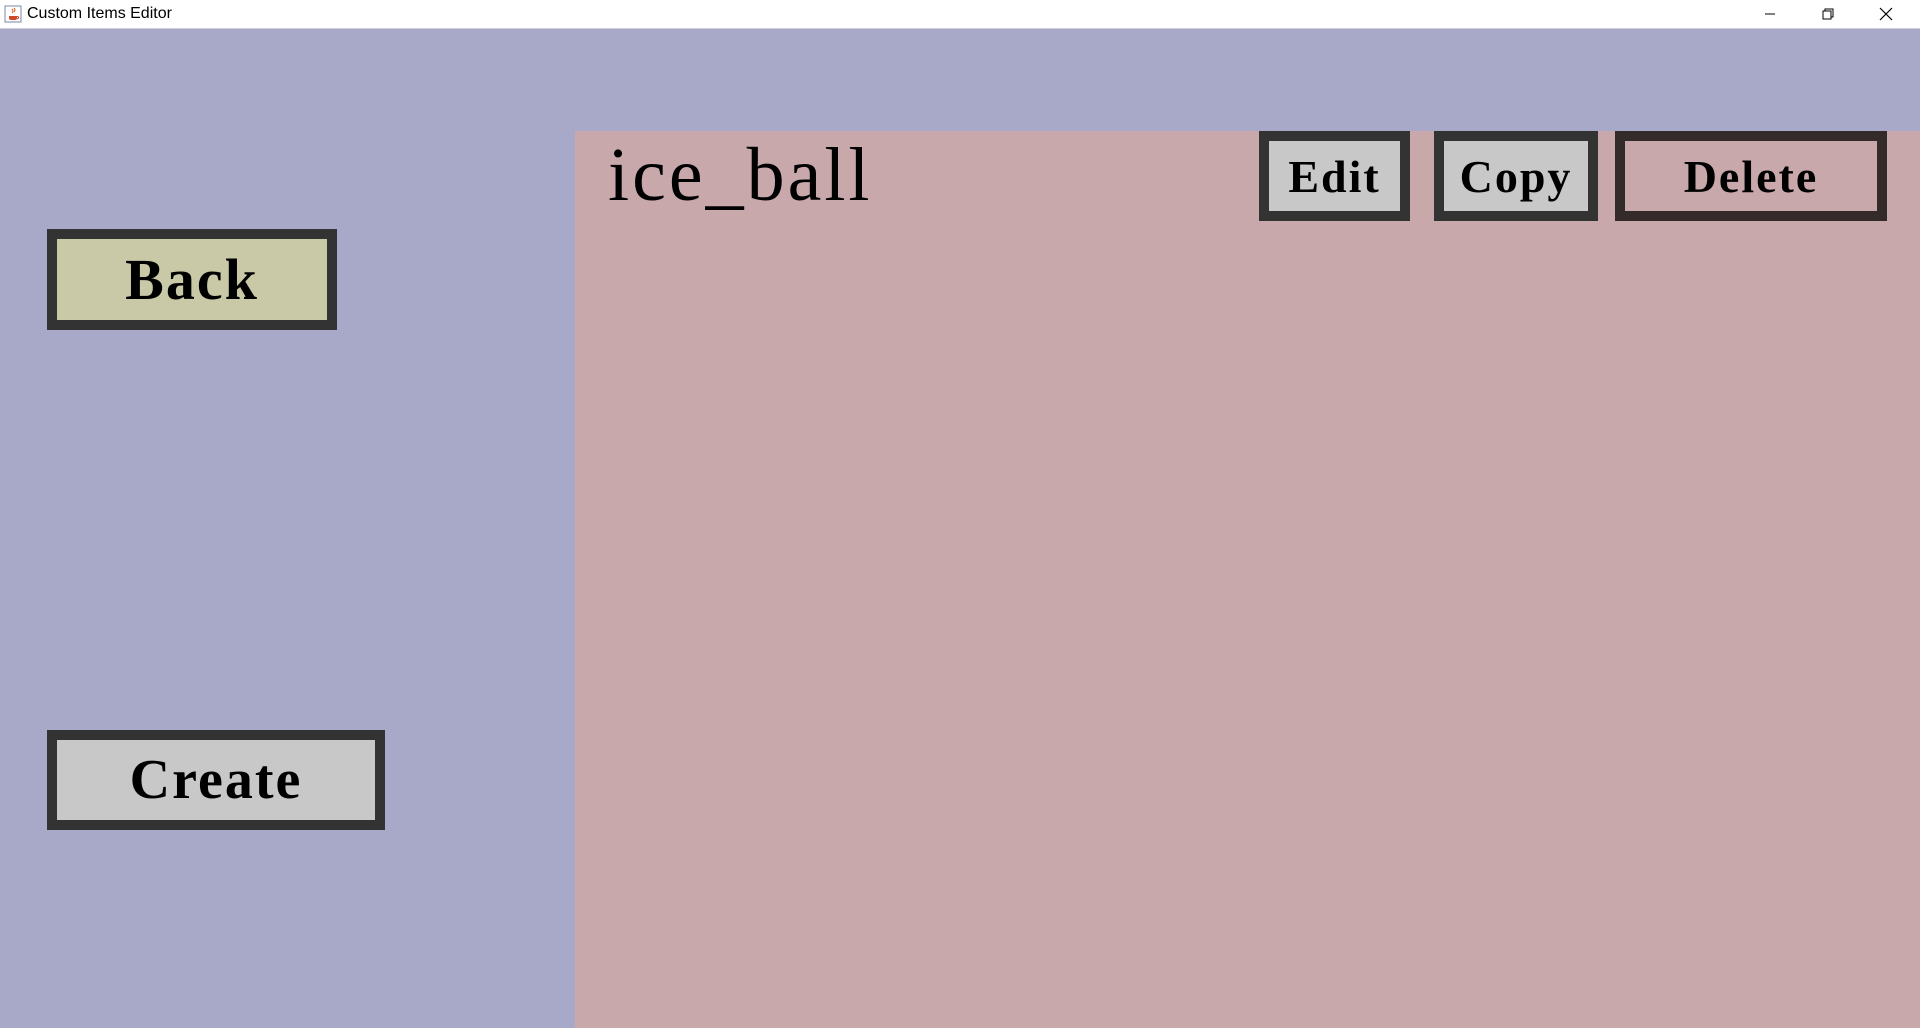  What do you see at coordinates (960, 14) in the screenshot?
I see `title-bar: Custom Items Editor` at bounding box center [960, 14].